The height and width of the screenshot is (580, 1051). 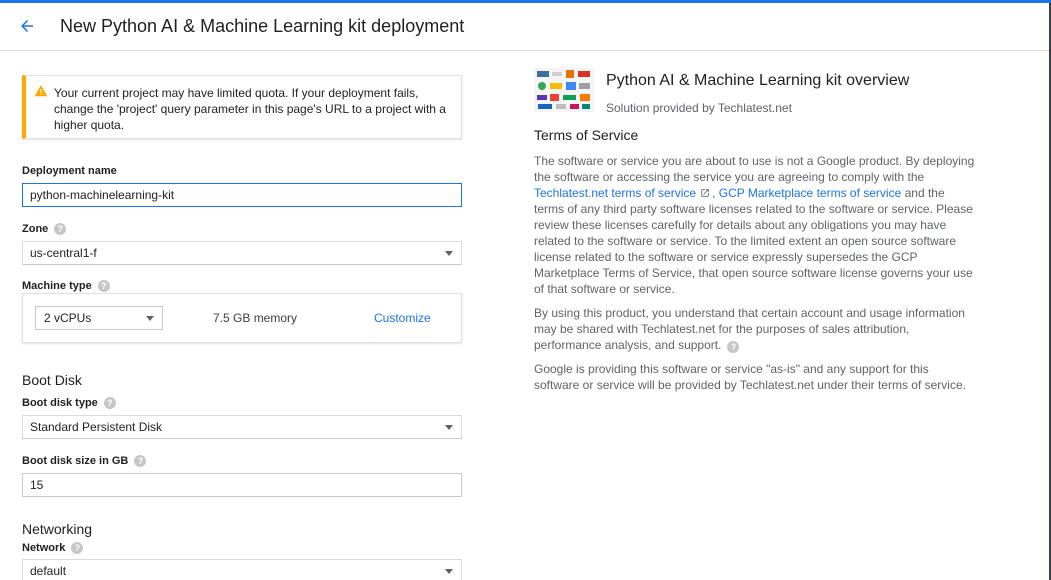 I want to click on network-select: default, so click(x=242, y=569).